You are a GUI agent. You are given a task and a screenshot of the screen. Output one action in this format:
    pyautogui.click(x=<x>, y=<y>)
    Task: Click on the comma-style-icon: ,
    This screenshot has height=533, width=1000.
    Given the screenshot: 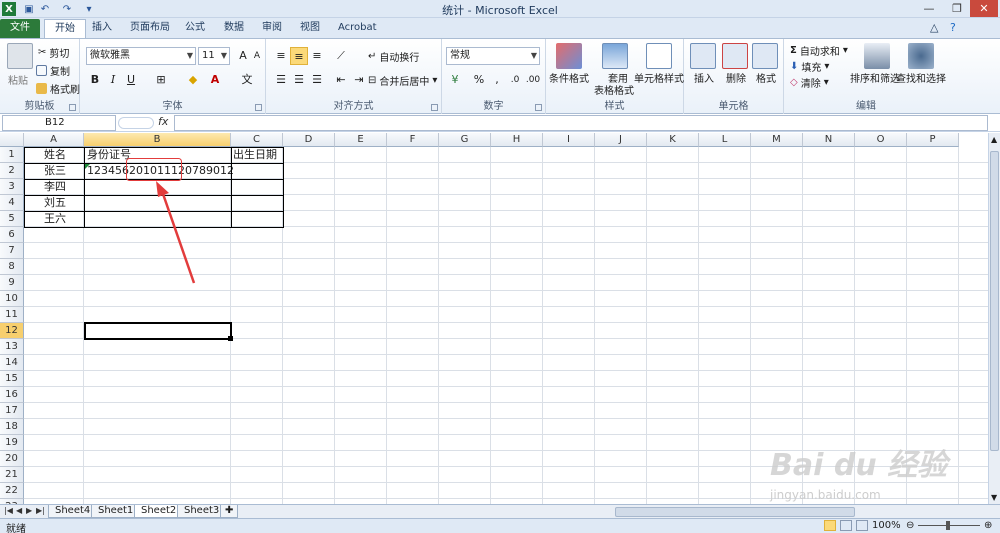 What is the action you would take?
    pyautogui.click(x=497, y=80)
    